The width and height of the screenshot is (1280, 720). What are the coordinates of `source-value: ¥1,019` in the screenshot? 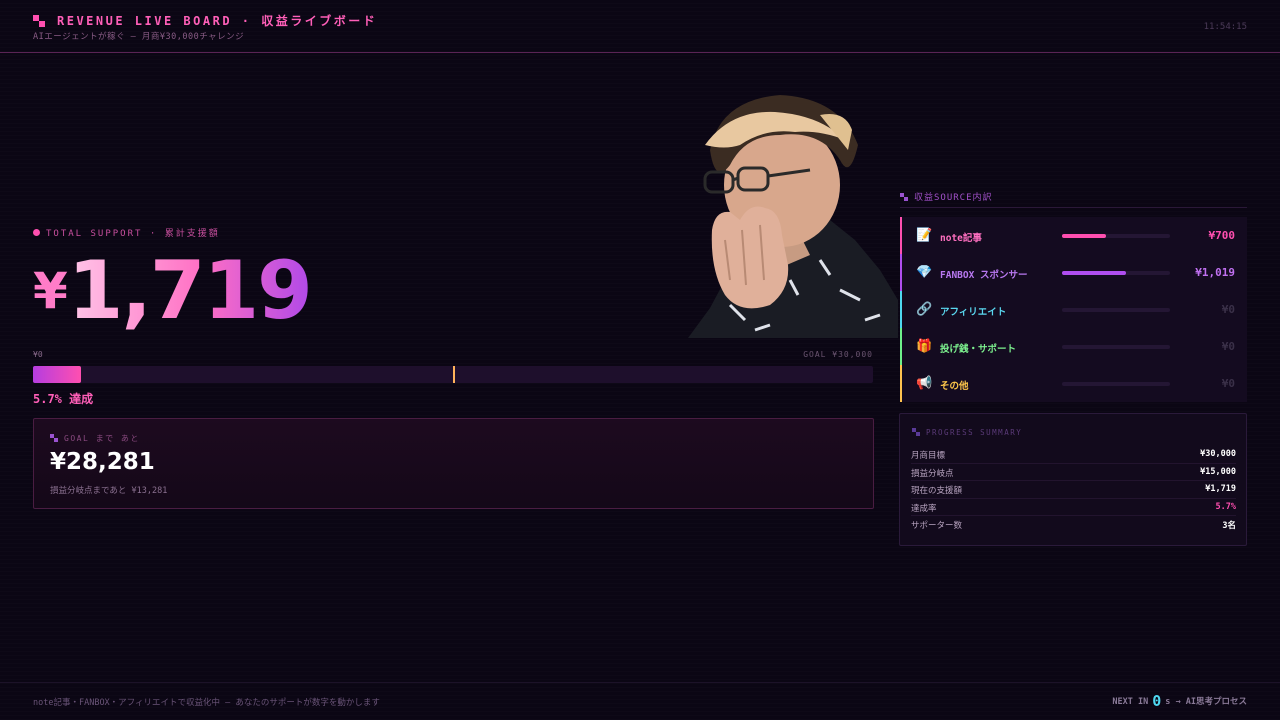 It's located at (1215, 272).